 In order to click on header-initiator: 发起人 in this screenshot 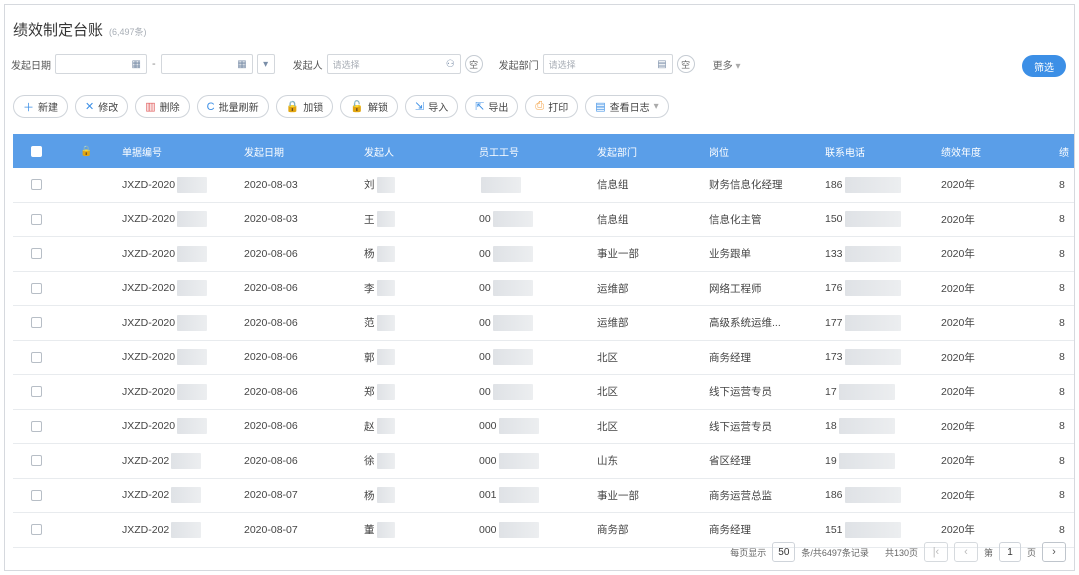, I will do `click(413, 151)`.